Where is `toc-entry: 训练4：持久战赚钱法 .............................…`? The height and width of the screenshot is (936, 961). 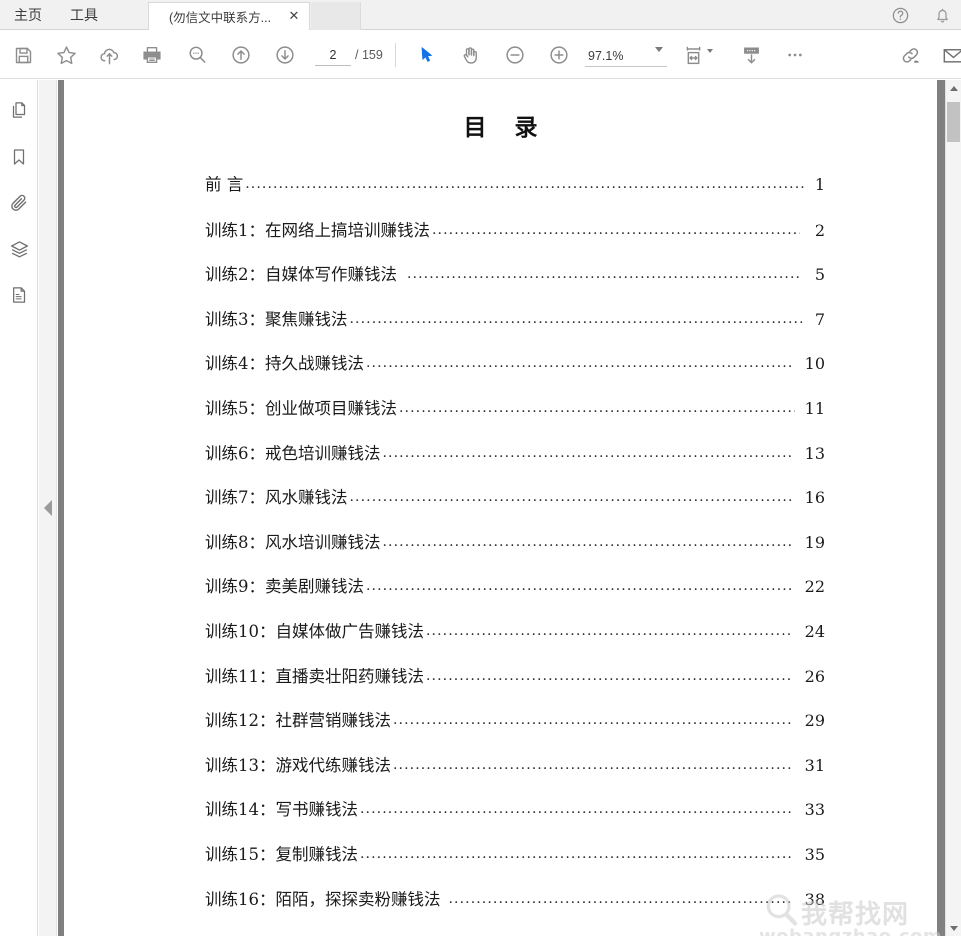
toc-entry: 训练4：持久战赚钱法 .............................… is located at coordinates (515, 372).